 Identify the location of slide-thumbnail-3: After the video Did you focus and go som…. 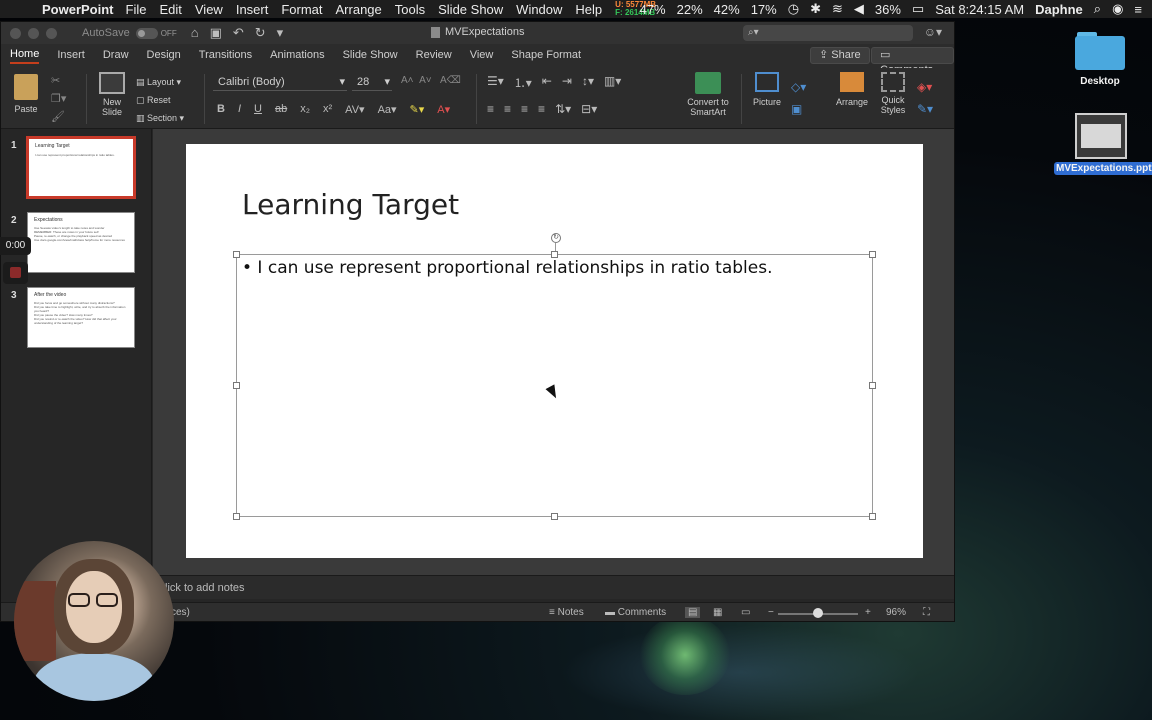
(81, 317).